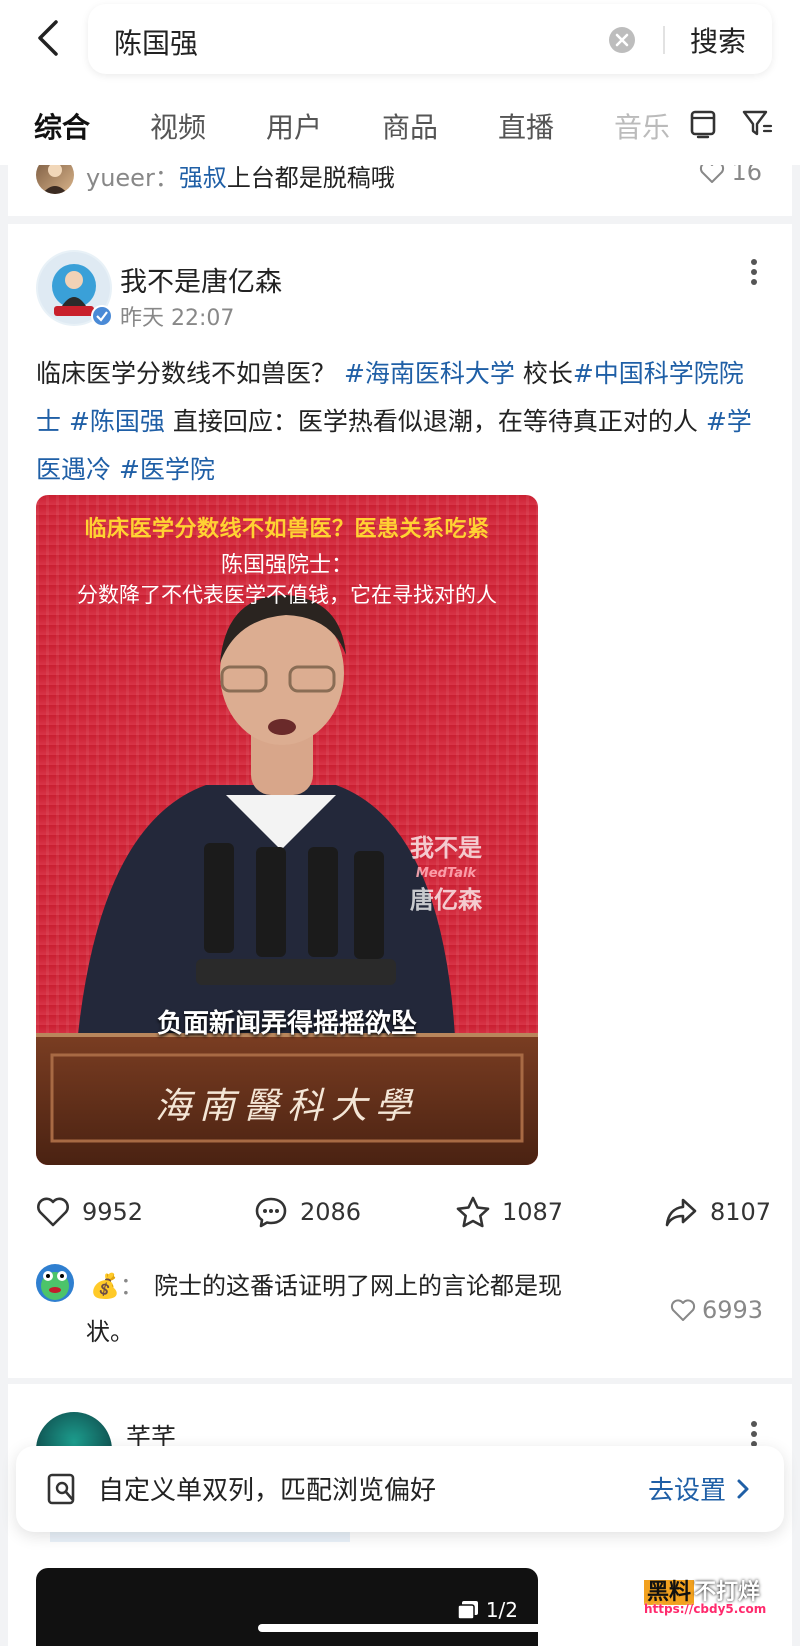 This screenshot has width=800, height=1646. I want to click on comment-like-count: 6993, so click(733, 1310).